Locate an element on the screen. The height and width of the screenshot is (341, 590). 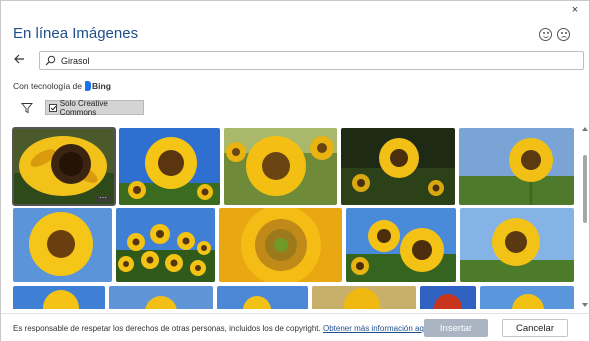
result-image: ··· is located at coordinates (64, 166).